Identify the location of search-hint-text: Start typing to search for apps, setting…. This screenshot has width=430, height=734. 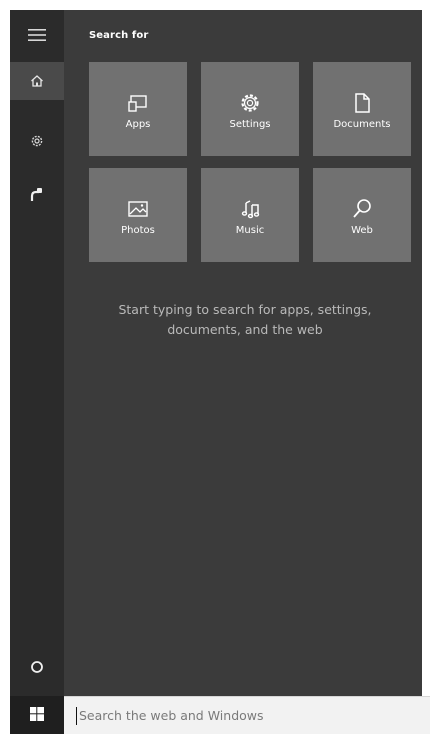
(245, 319).